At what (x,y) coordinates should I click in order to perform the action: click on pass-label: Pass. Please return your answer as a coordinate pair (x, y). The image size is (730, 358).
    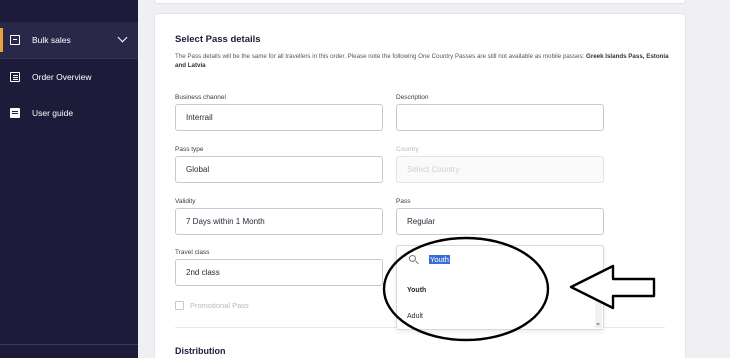
    Looking at the image, I should click on (403, 201).